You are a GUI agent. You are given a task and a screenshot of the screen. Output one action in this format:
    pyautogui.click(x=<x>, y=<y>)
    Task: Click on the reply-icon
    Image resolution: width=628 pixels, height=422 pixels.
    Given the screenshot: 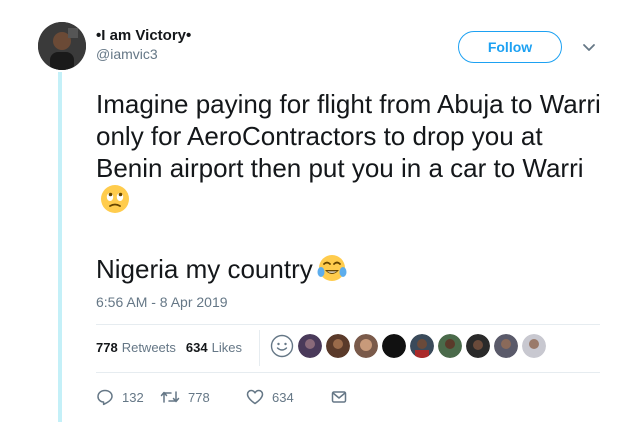 What is the action you would take?
    pyautogui.click(x=105, y=397)
    